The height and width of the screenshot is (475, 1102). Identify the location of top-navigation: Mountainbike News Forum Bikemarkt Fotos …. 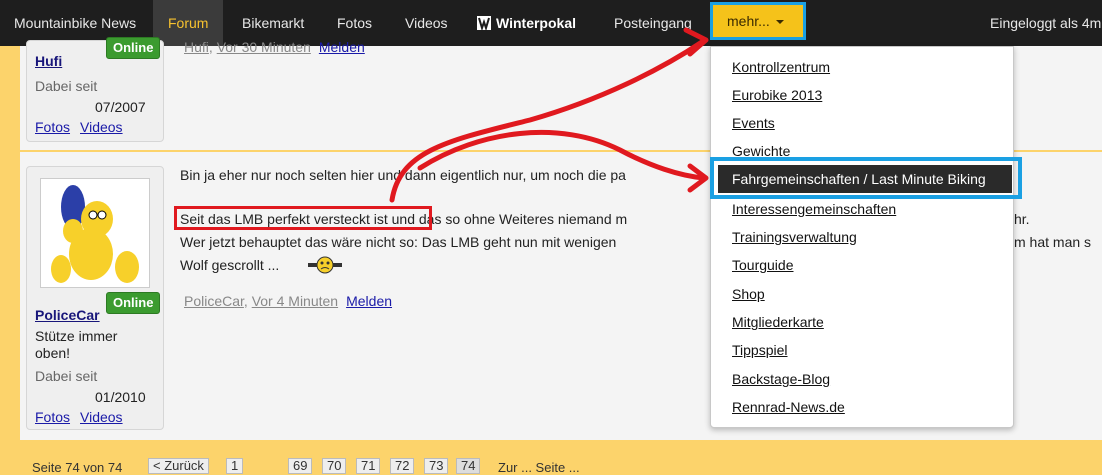
(551, 23).